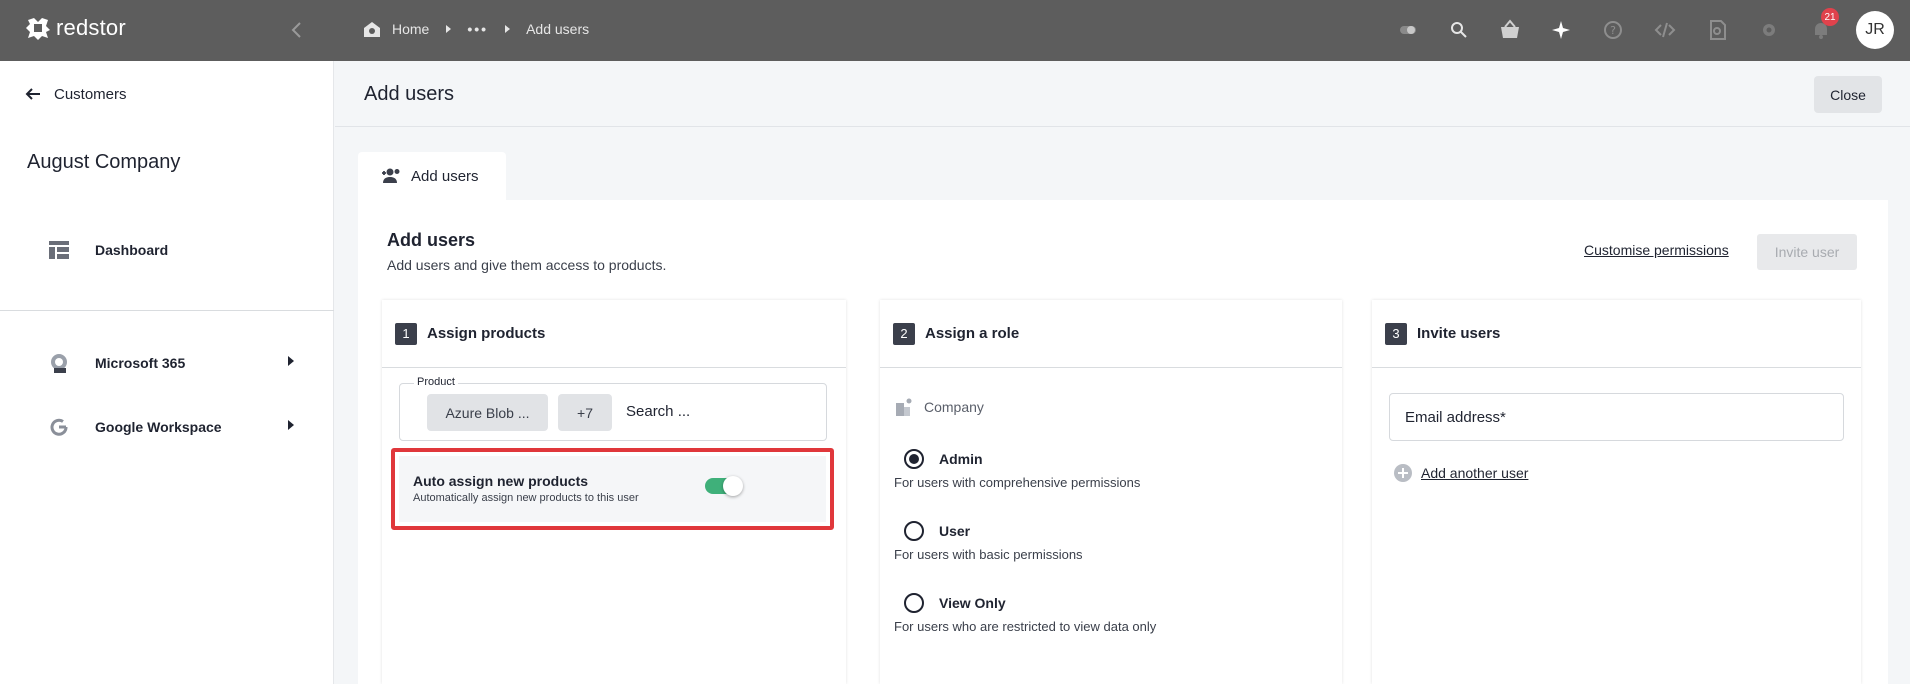 The image size is (1910, 684). I want to click on sidebar-item-label: Dashboard, so click(132, 250).